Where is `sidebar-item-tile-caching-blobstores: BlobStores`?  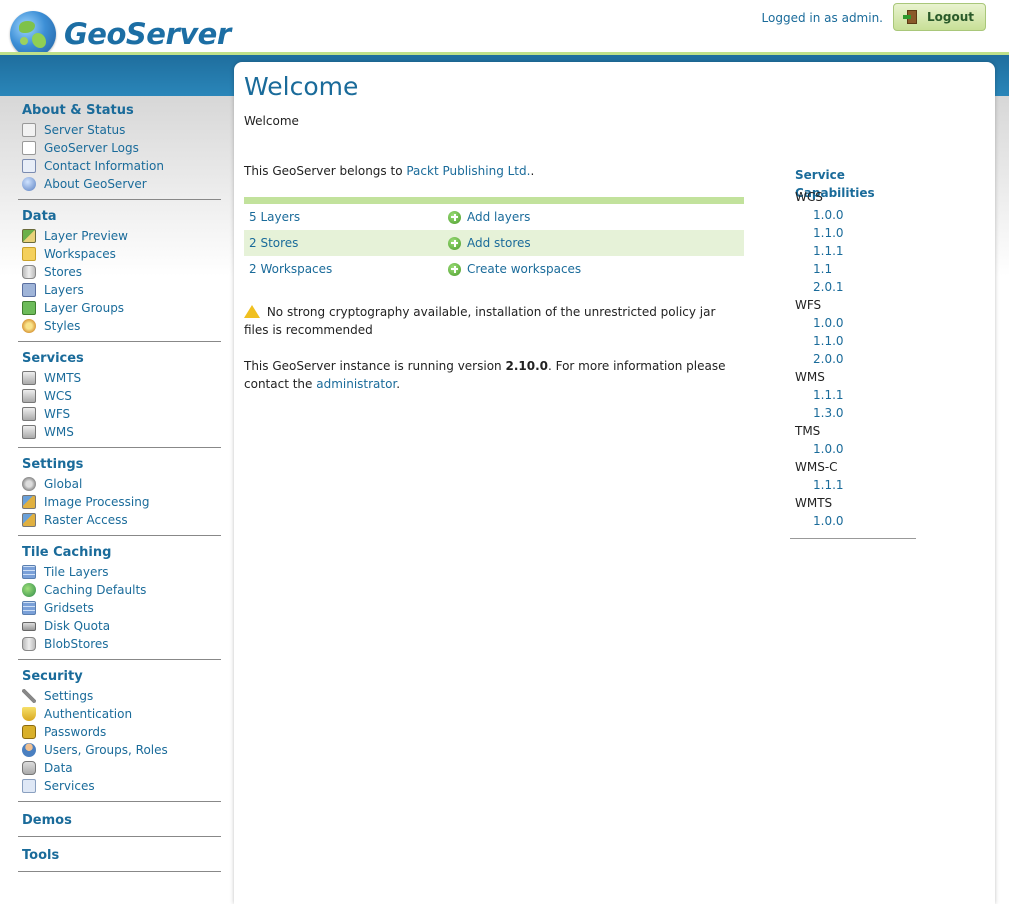
sidebar-item-tile-caching-blobstores: BlobStores is located at coordinates (119, 644).